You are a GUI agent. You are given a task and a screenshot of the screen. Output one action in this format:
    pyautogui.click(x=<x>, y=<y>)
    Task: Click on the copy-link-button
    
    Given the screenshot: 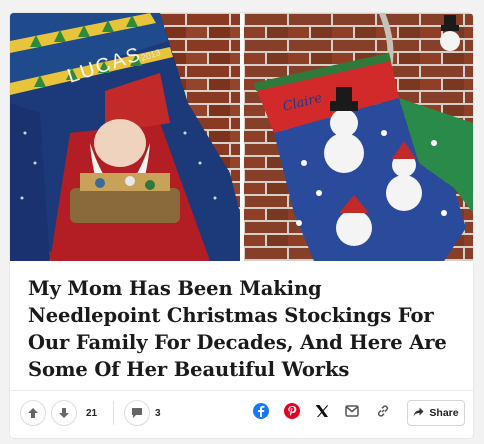 What is the action you would take?
    pyautogui.click(x=383, y=413)
    